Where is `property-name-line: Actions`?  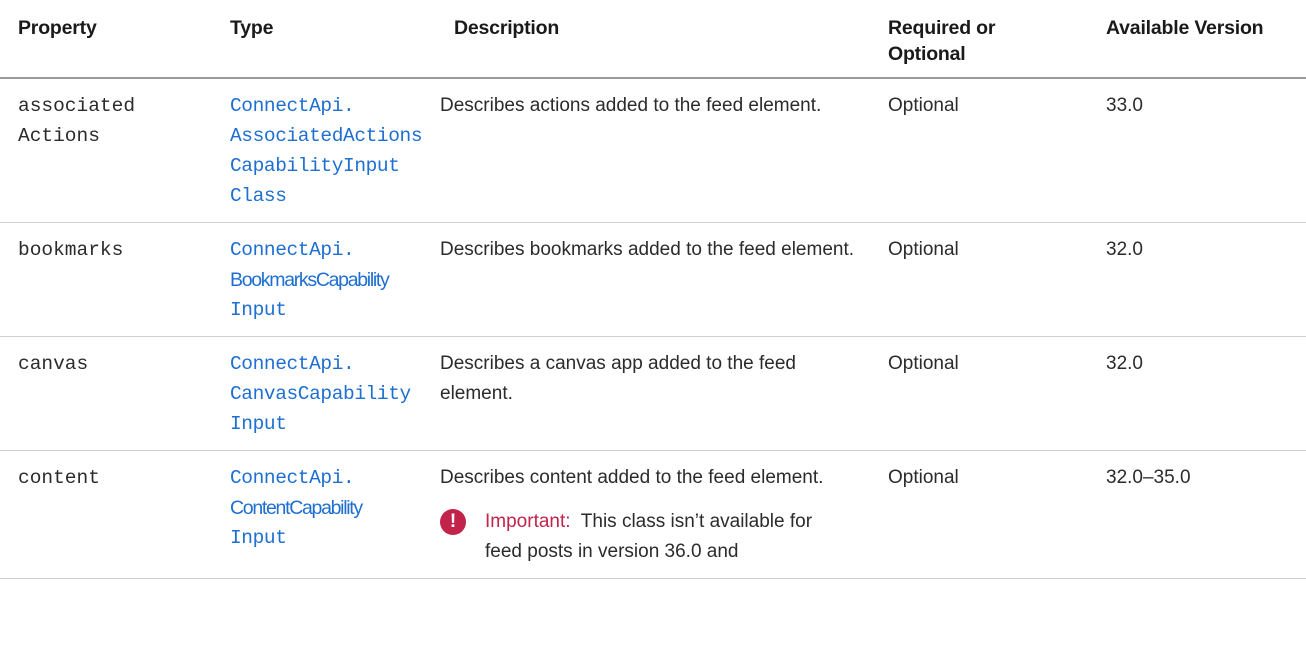 property-name-line: Actions is located at coordinates (59, 136).